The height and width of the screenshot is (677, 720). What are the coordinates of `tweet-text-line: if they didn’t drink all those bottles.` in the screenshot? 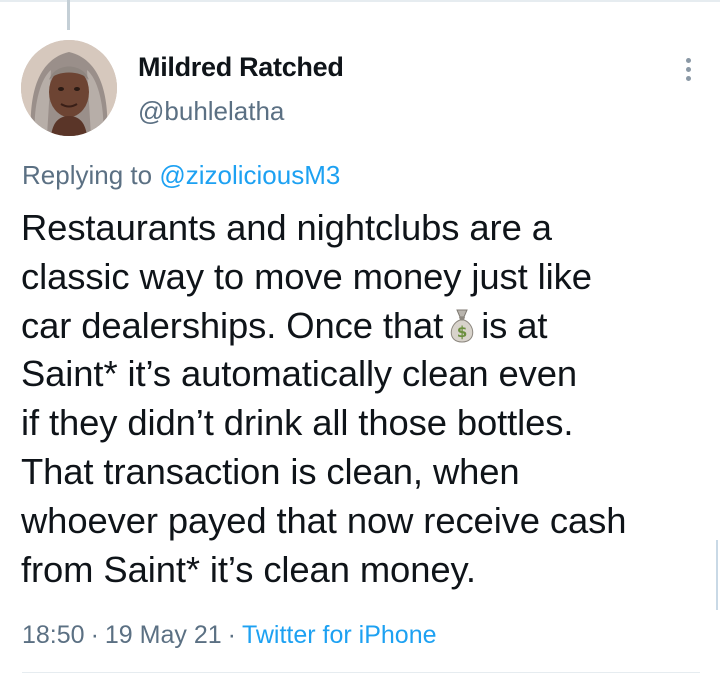 It's located at (297, 423).